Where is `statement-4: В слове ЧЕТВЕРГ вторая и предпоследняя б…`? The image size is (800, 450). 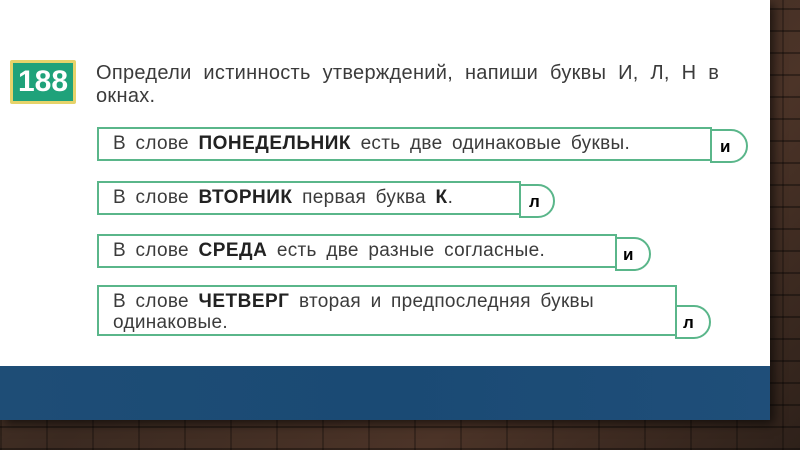
statement-4: В слове ЧЕТВЕРГ вторая и предпоследняя б… is located at coordinates (387, 310).